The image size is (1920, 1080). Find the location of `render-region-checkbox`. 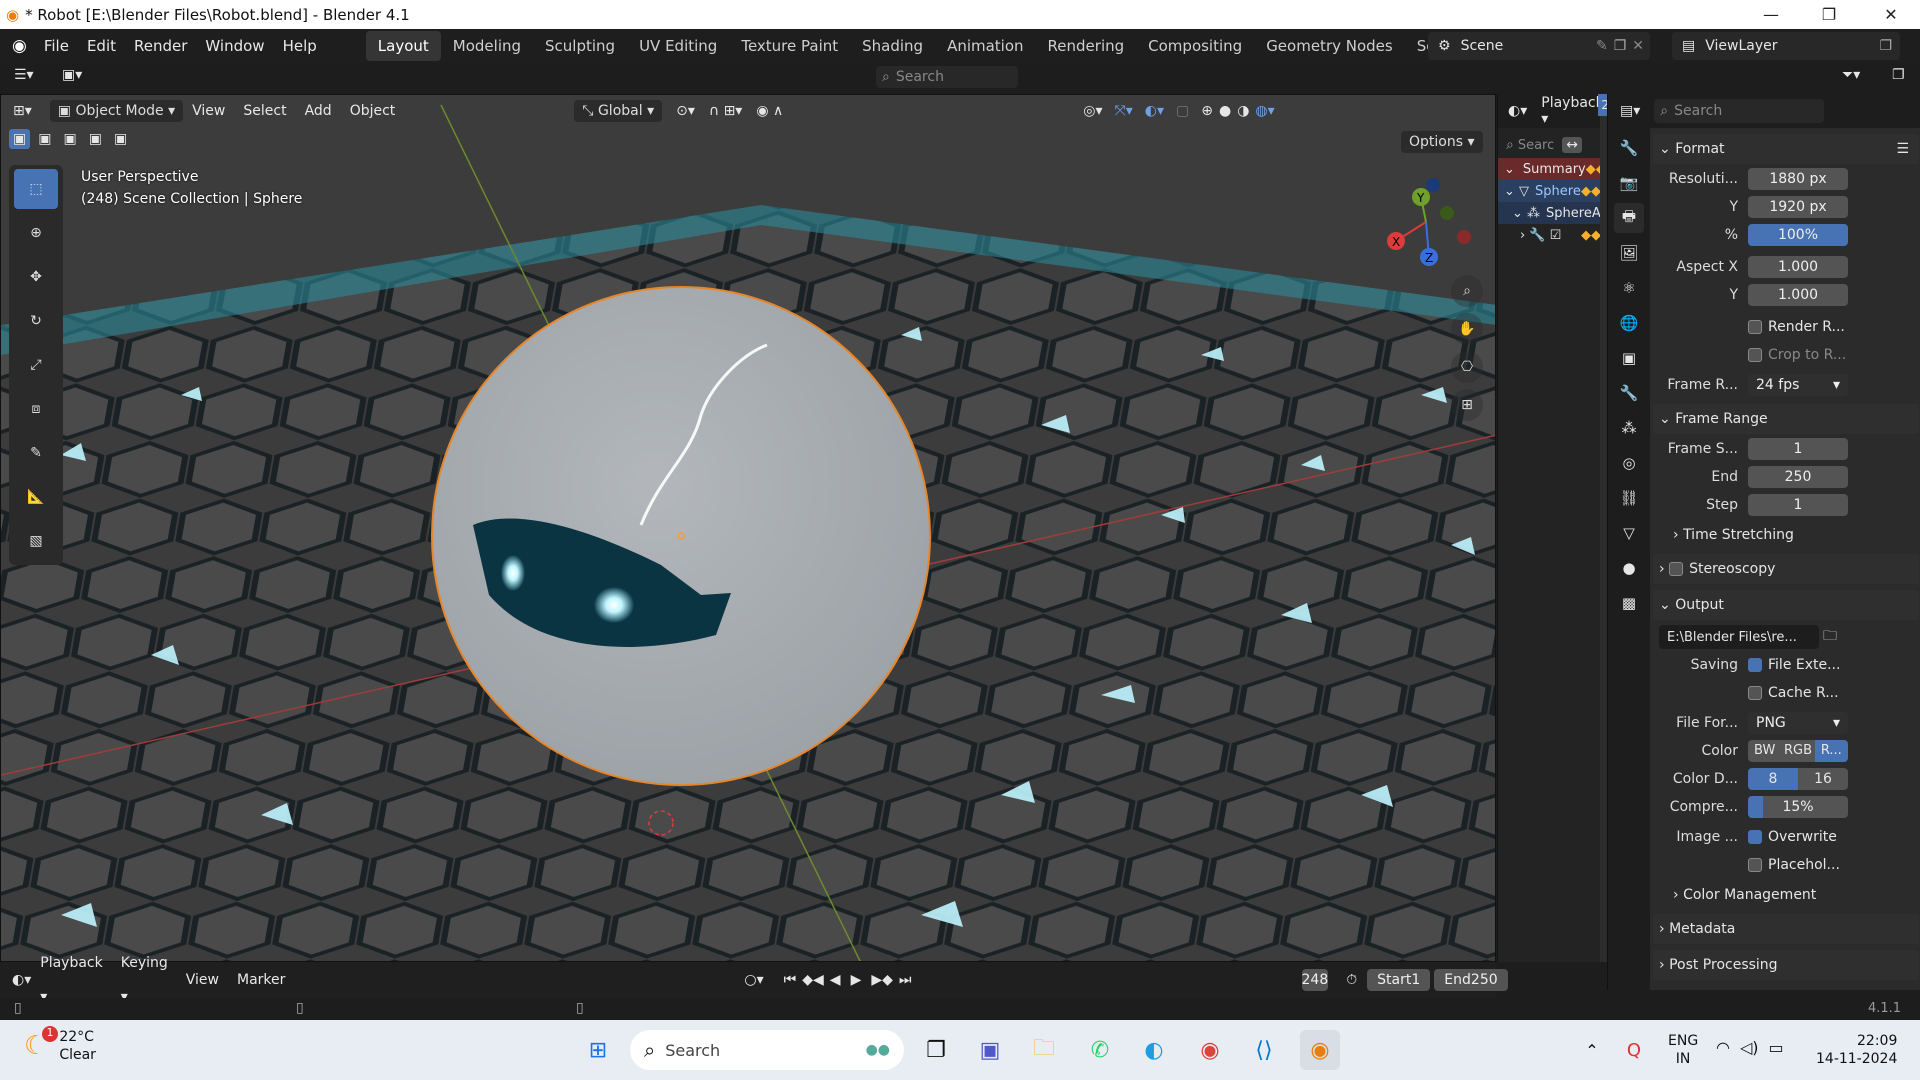

render-region-checkbox is located at coordinates (1755, 327).